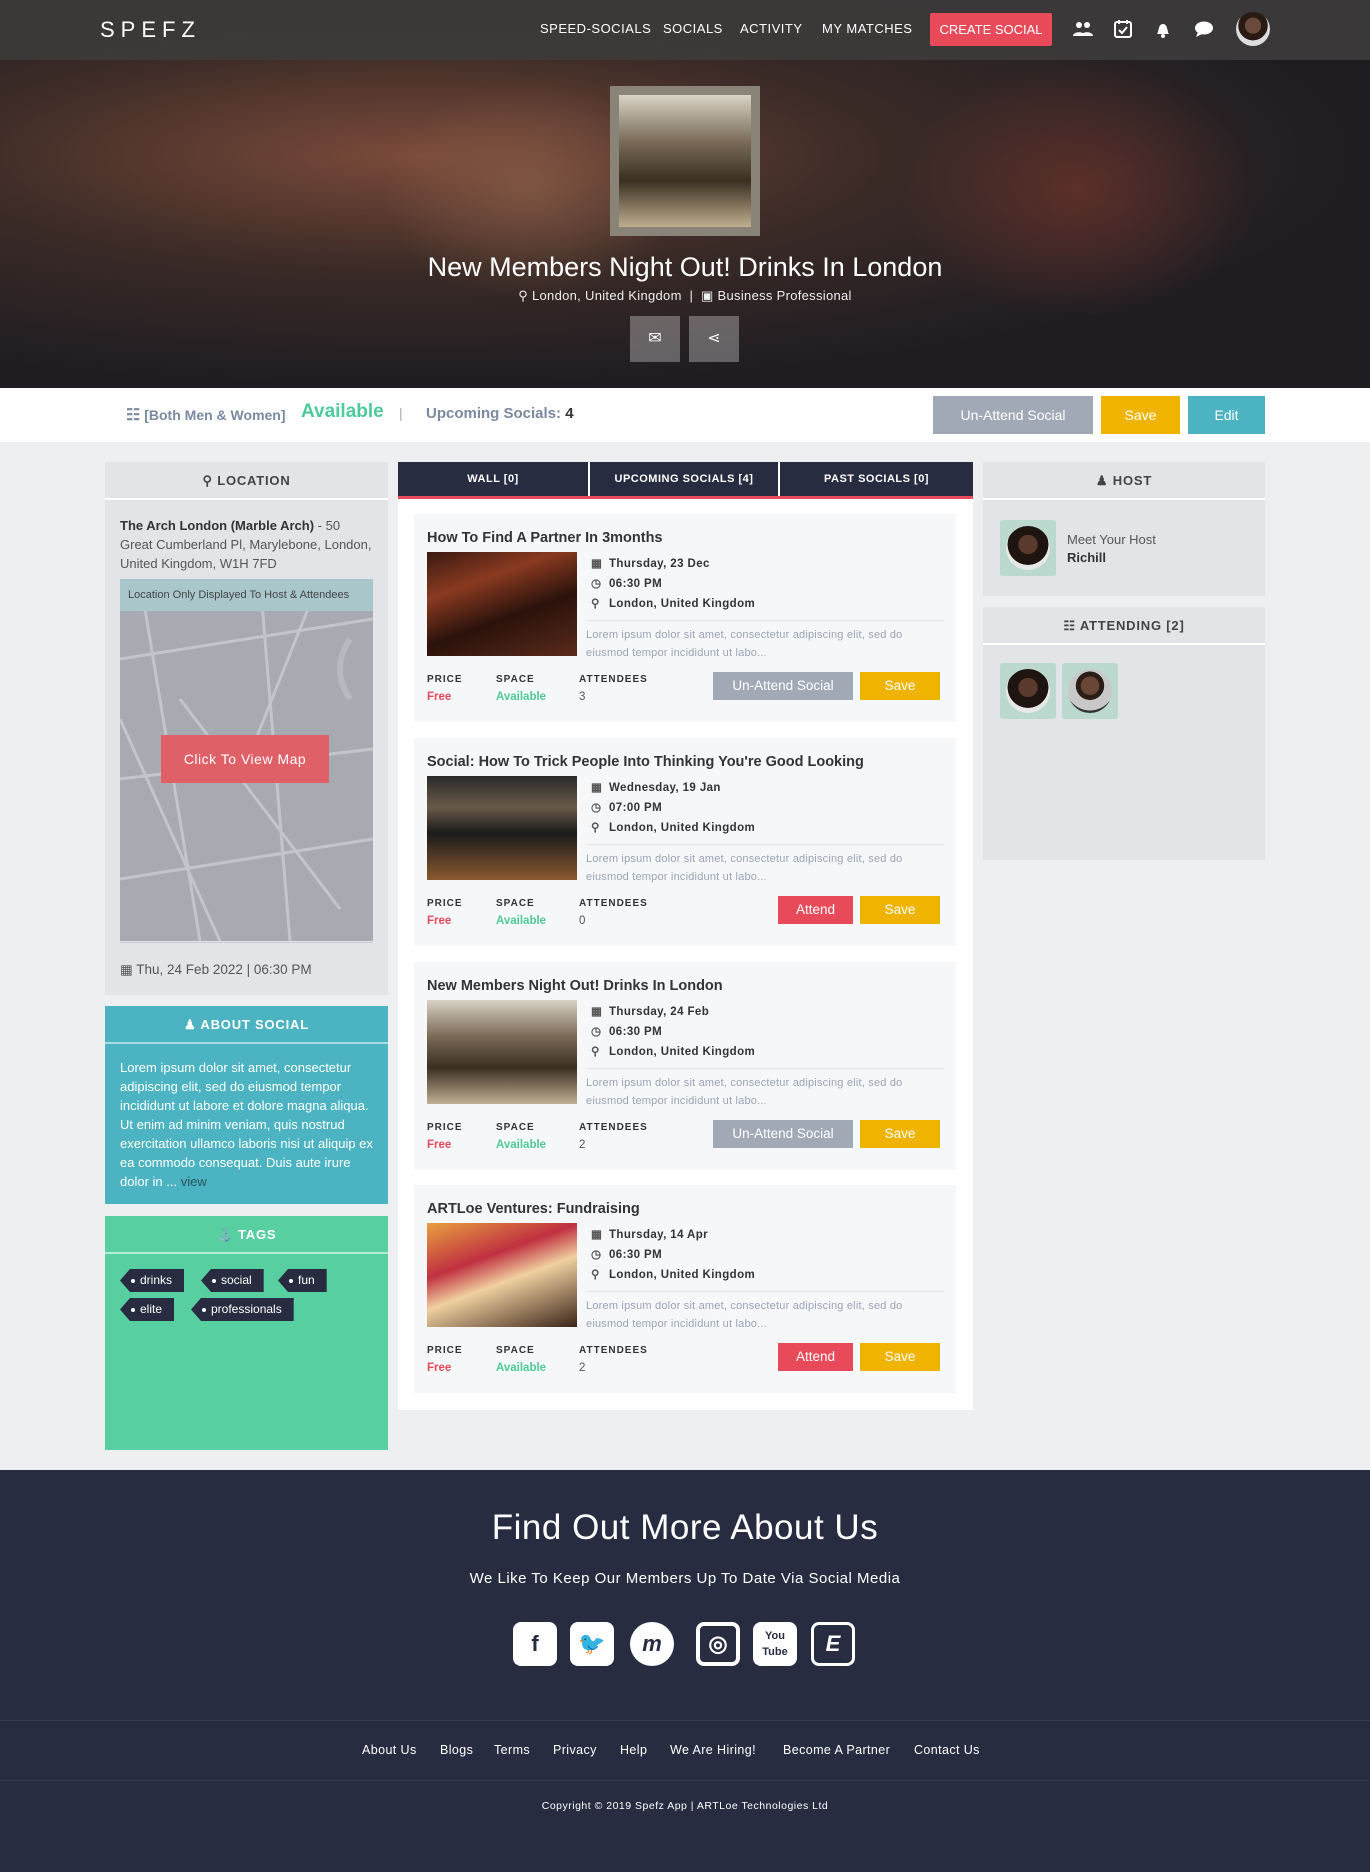 The height and width of the screenshot is (1872, 1370). What do you see at coordinates (545, 538) in the screenshot?
I see `social-card-title: How To Find A Partner In 3months` at bounding box center [545, 538].